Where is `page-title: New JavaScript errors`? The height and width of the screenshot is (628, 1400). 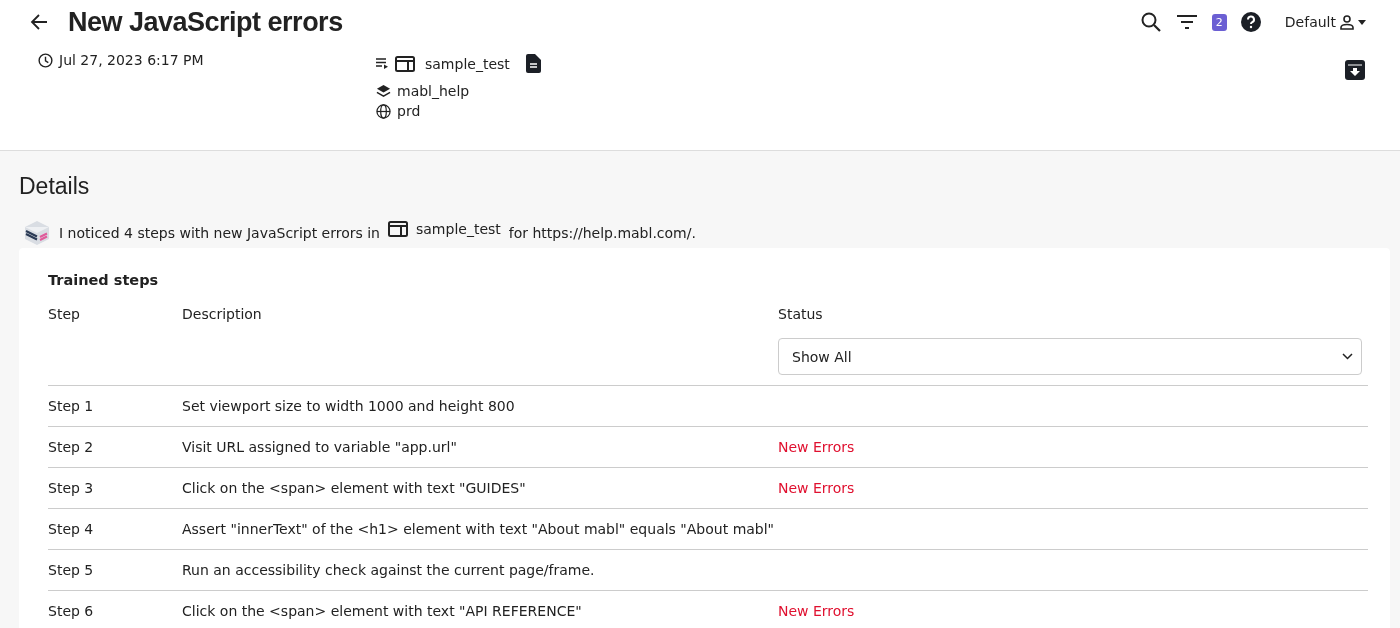 page-title: New JavaScript errors is located at coordinates (205, 22).